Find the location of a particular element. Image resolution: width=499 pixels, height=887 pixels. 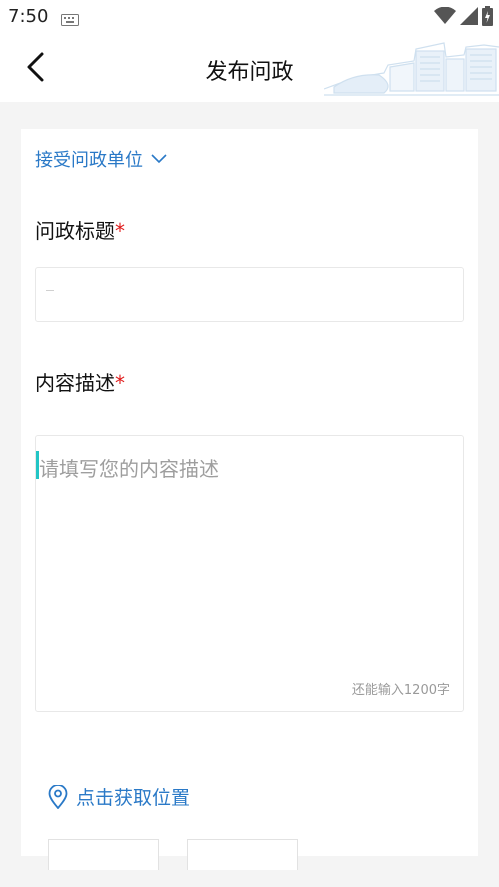

signal-icon is located at coordinates (469, 18).